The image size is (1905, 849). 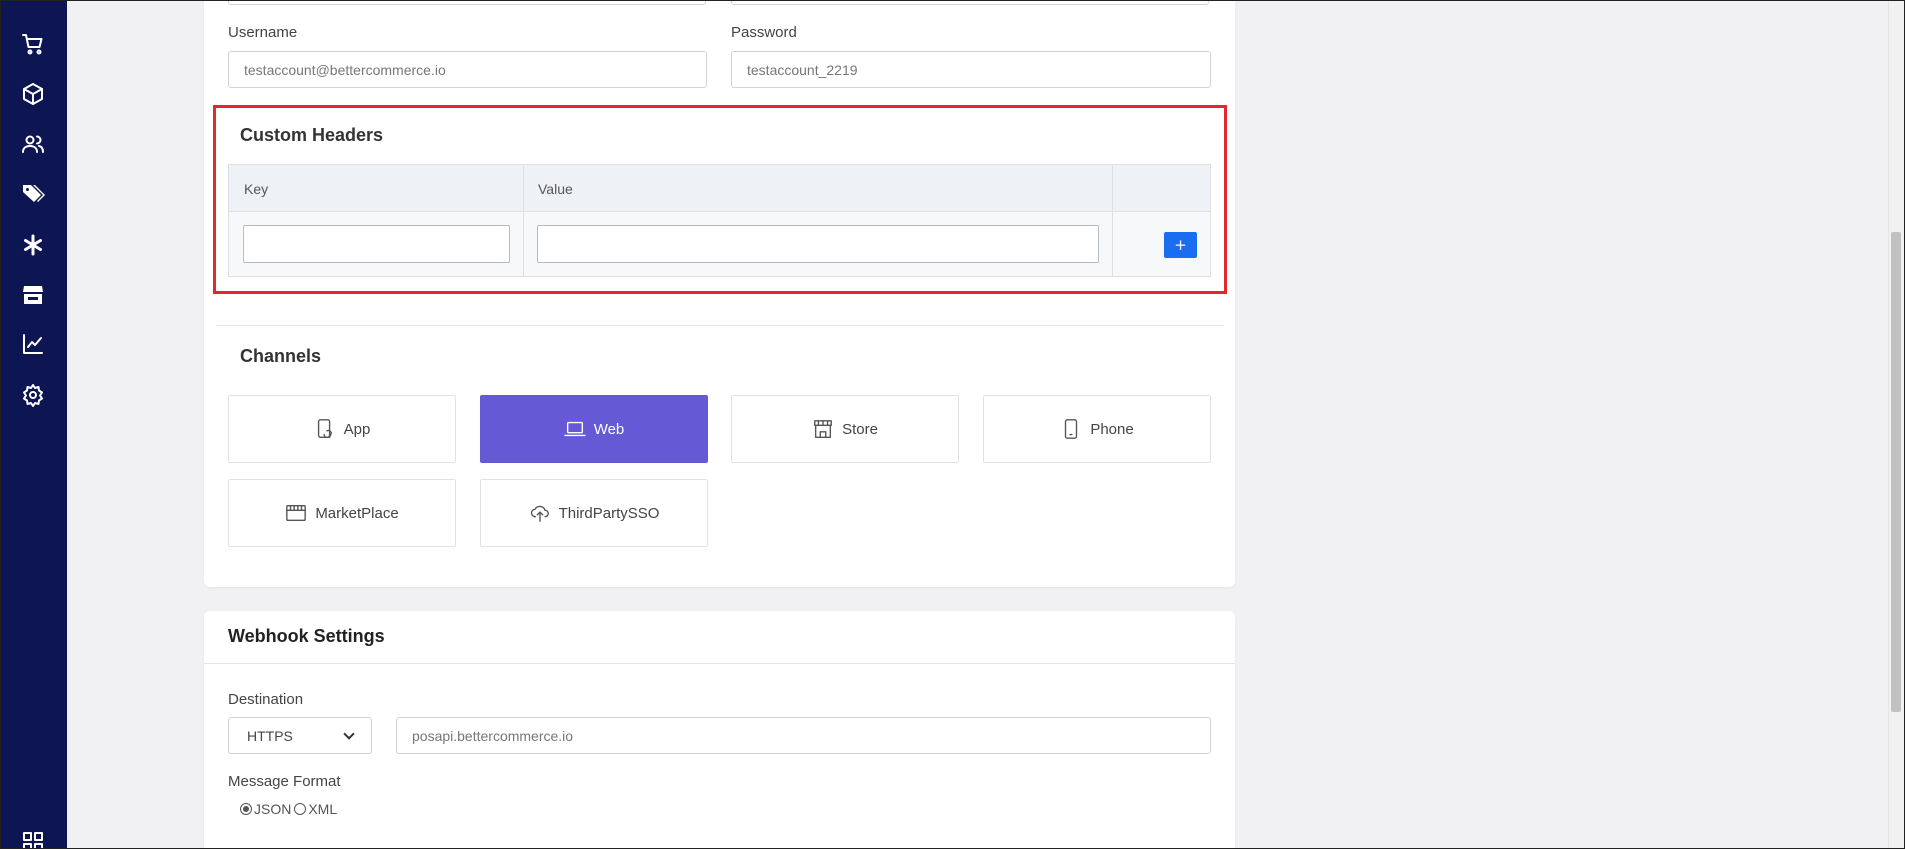 I want to click on username-field: testaccount@bettercommerce.io, so click(x=467, y=69).